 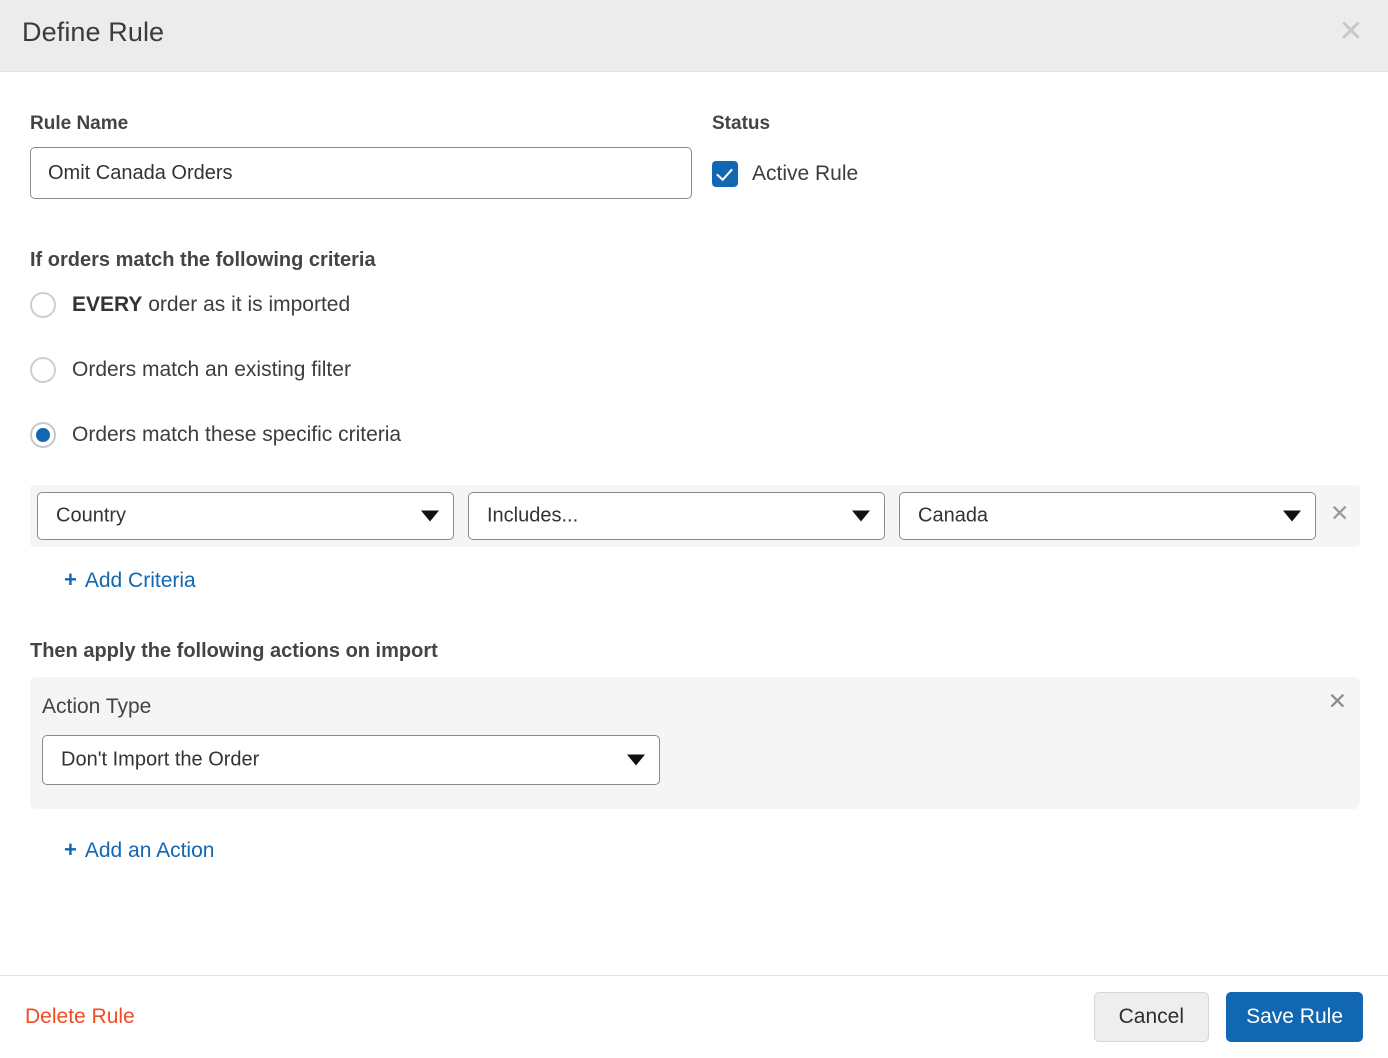 I want to click on active-rule-checkbox-row: Active Rule, so click(x=785, y=174).